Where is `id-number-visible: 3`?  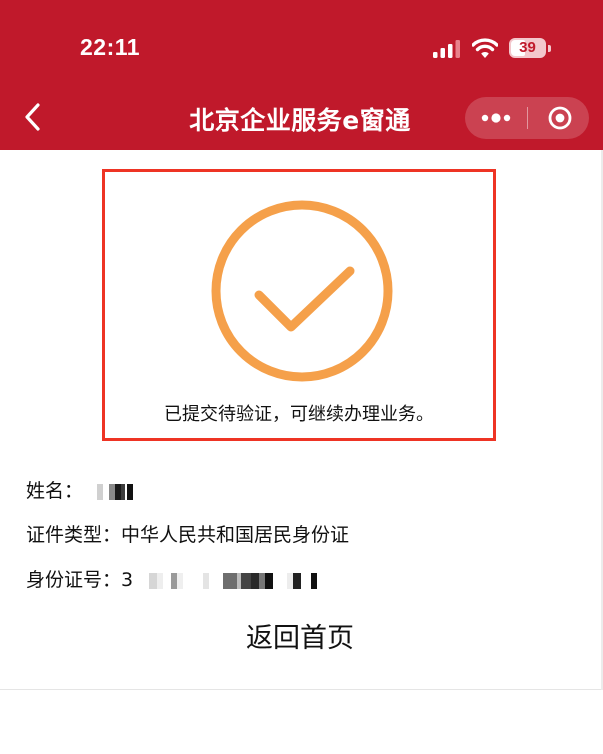
id-number-visible: 3 is located at coordinates (127, 580).